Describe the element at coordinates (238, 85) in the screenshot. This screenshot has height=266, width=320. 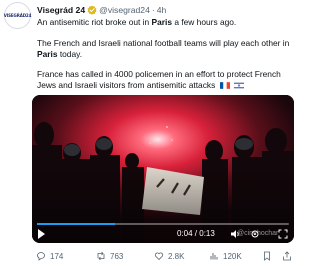
I see `flag-israel-icon` at that location.